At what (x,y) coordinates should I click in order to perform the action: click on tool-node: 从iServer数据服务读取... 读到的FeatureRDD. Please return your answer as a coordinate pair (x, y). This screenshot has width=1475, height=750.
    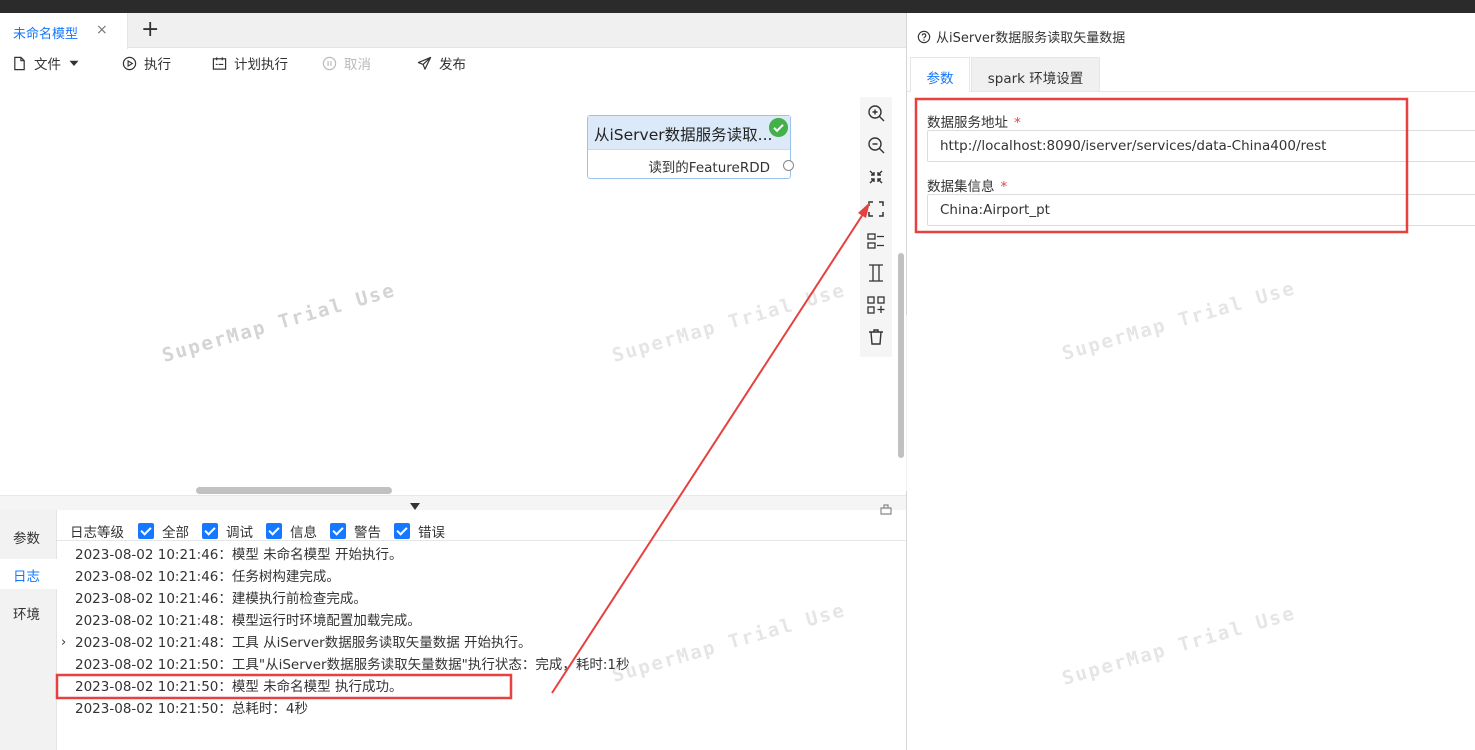
    Looking at the image, I should click on (690, 147).